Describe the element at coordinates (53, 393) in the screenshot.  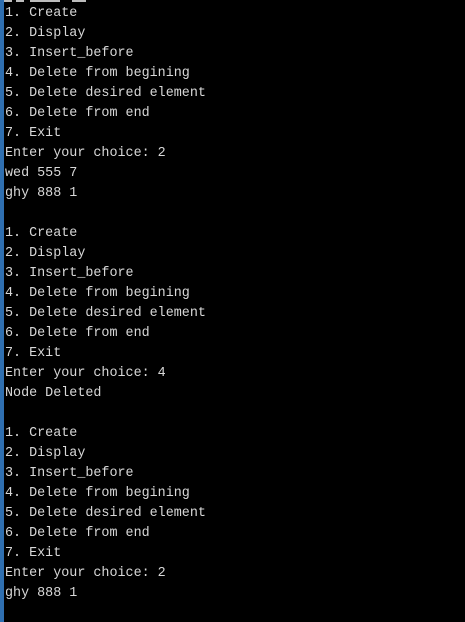
I see `console-line: Node Deleted` at that location.